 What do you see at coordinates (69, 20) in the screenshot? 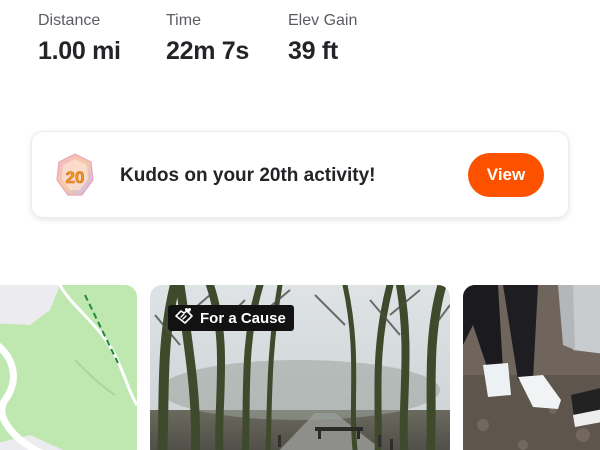
I see `stat-distance-label: Distance` at bounding box center [69, 20].